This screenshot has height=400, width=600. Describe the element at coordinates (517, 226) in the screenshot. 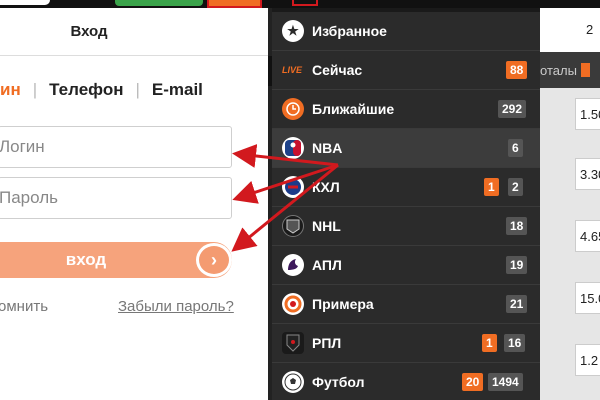

I see `count-badge: 18` at that location.